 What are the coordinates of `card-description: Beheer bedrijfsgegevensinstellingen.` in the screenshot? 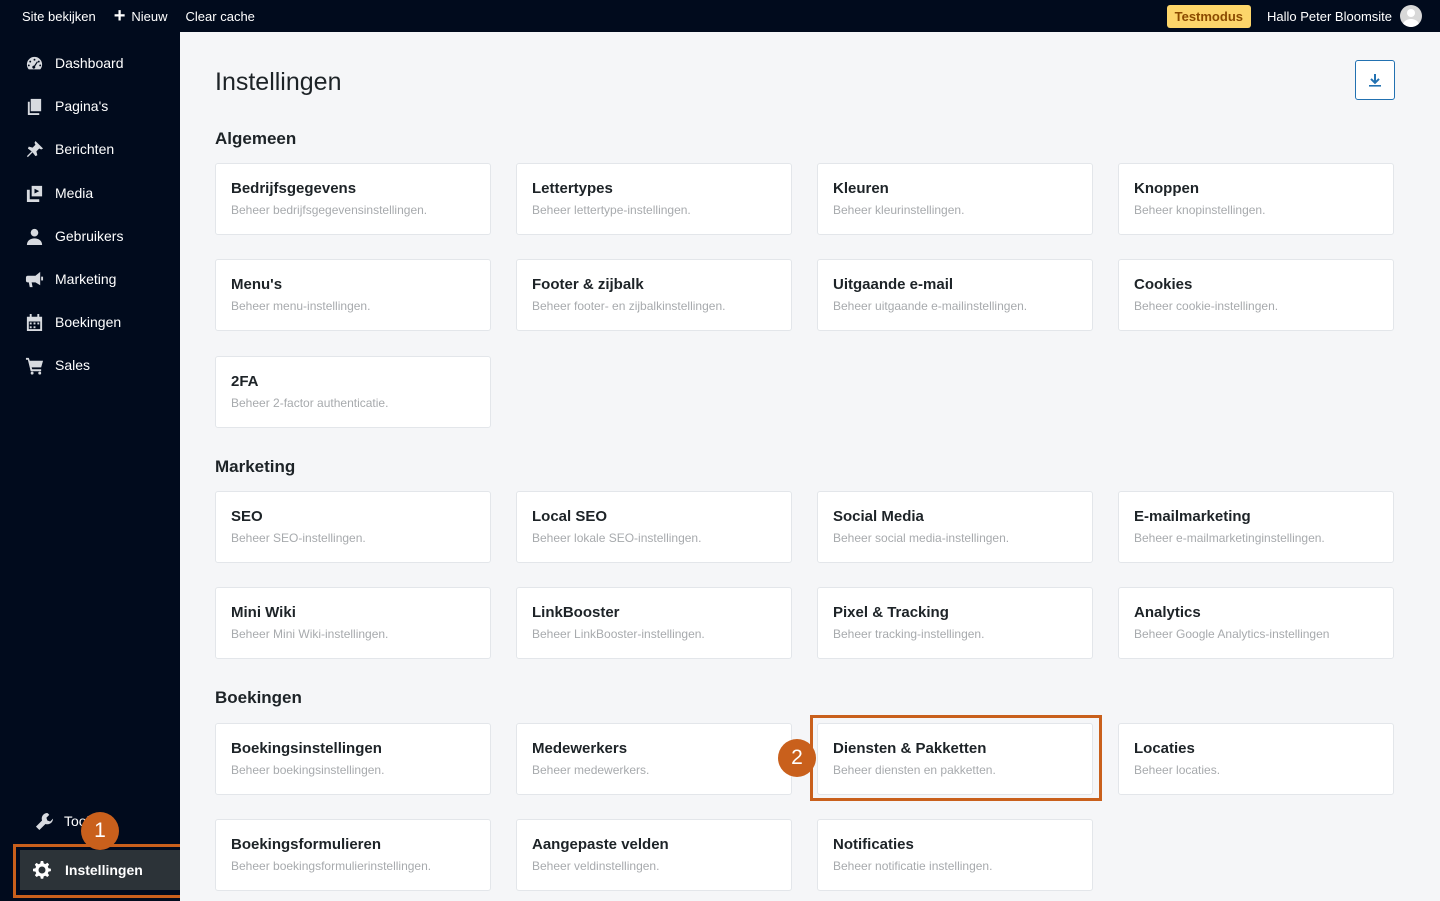 It's located at (329, 210).